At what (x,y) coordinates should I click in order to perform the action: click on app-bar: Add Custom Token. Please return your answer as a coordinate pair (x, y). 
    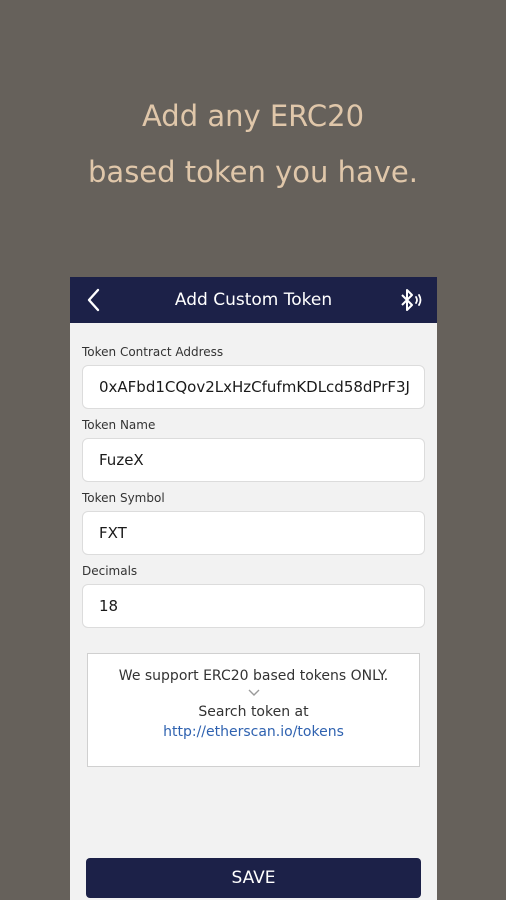
    Looking at the image, I should click on (253, 300).